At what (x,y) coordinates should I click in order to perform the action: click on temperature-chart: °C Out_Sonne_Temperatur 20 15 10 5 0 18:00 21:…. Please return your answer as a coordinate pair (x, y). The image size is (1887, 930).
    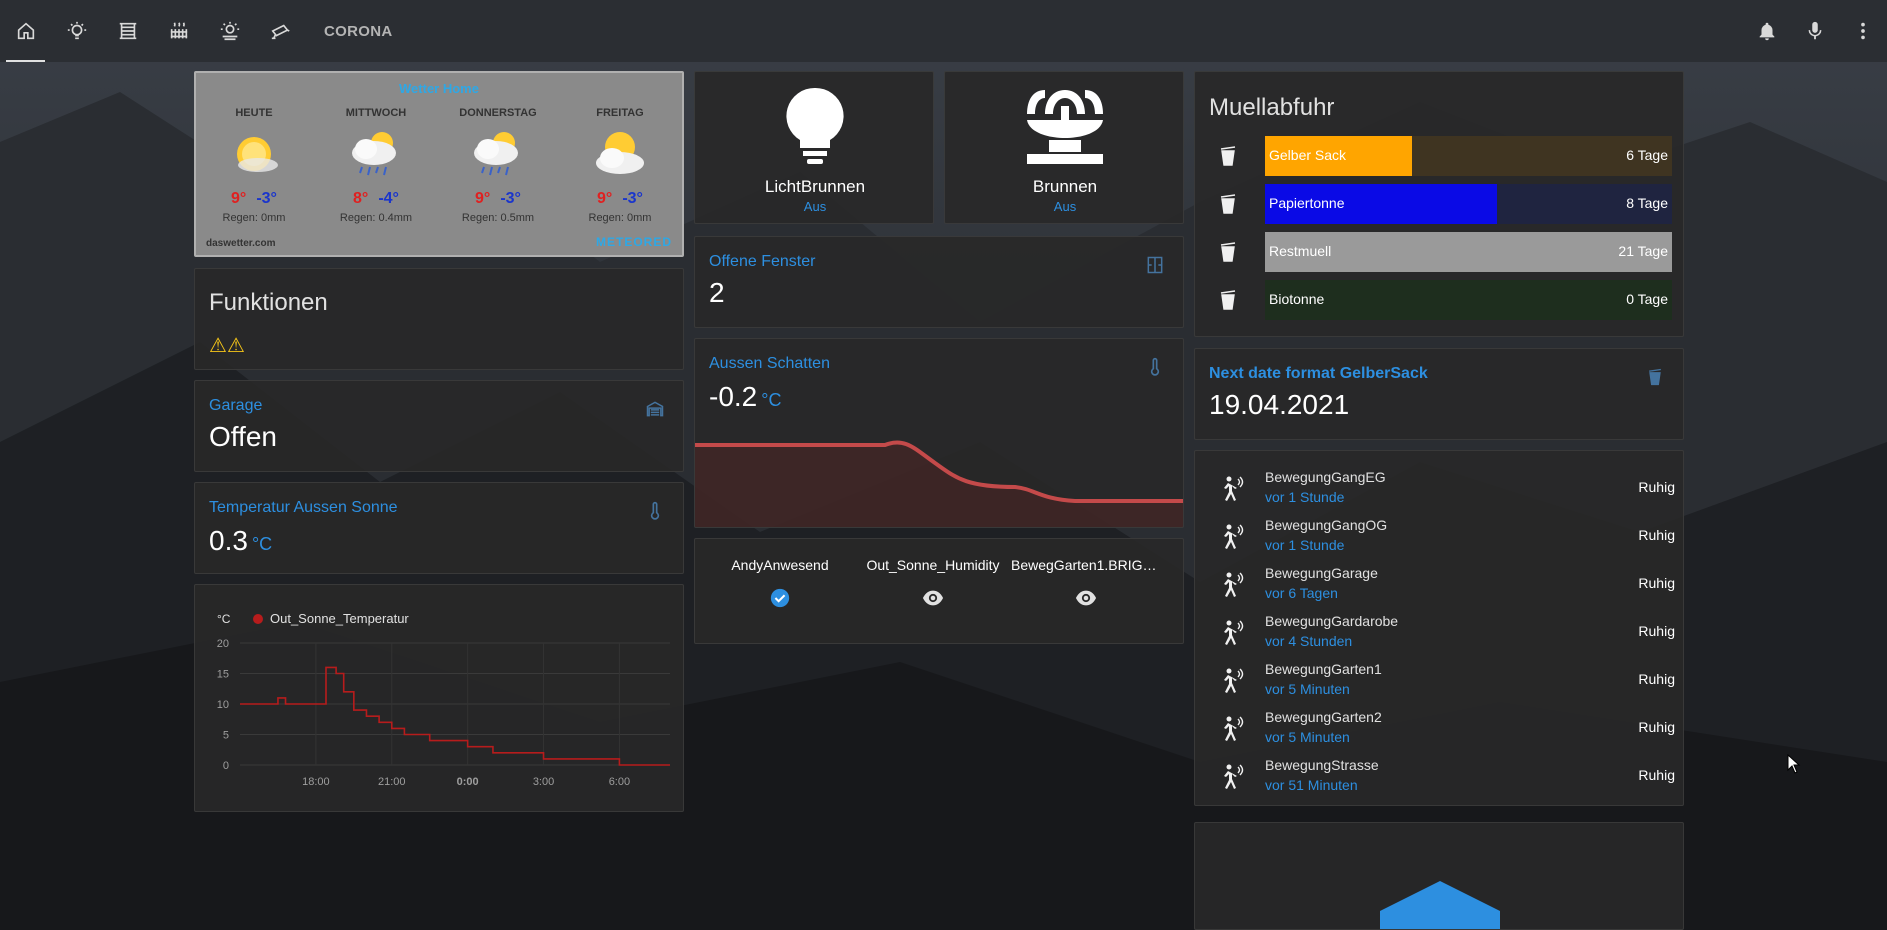
    Looking at the image, I should click on (440, 699).